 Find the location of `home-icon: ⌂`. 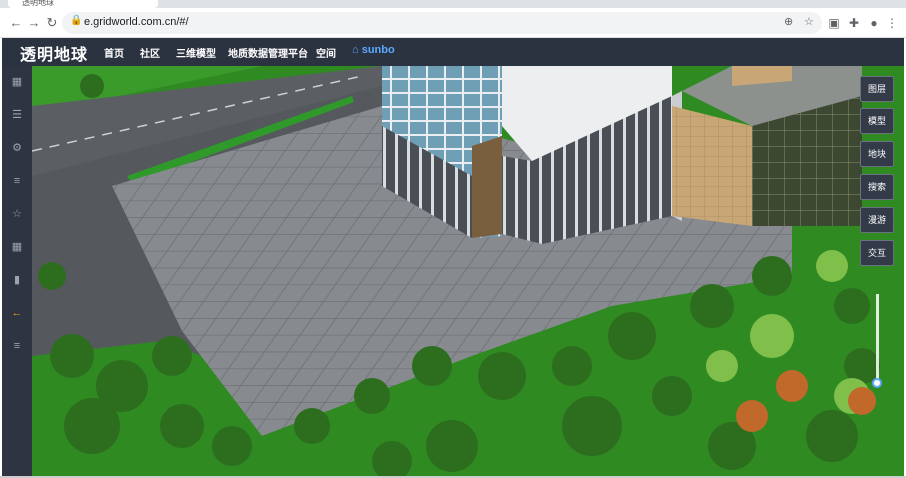

home-icon: ⌂ is located at coordinates (357, 50).